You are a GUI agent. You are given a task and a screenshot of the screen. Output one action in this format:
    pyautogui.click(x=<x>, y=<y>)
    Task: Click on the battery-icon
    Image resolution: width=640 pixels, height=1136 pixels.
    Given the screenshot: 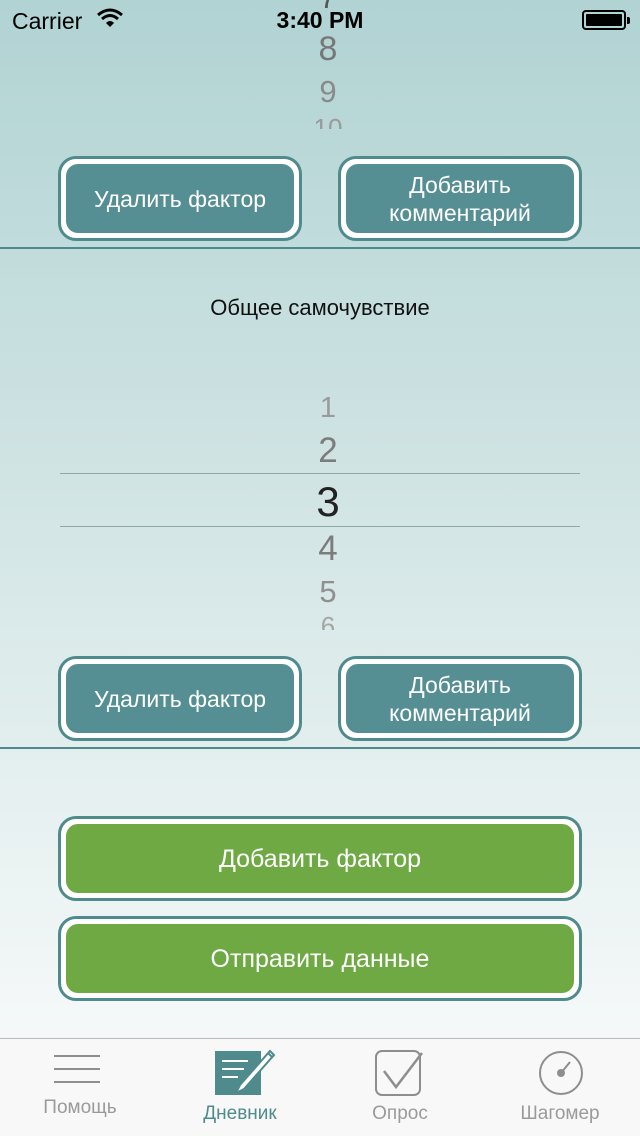 What is the action you would take?
    pyautogui.click(x=606, y=20)
    